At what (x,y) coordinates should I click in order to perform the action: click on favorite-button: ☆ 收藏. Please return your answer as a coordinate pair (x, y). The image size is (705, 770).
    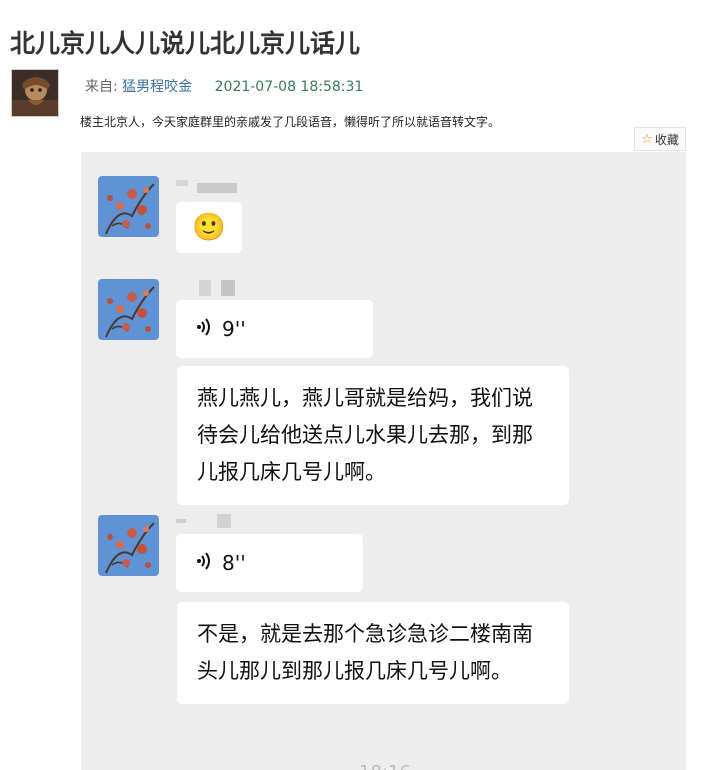
    Looking at the image, I should click on (660, 139).